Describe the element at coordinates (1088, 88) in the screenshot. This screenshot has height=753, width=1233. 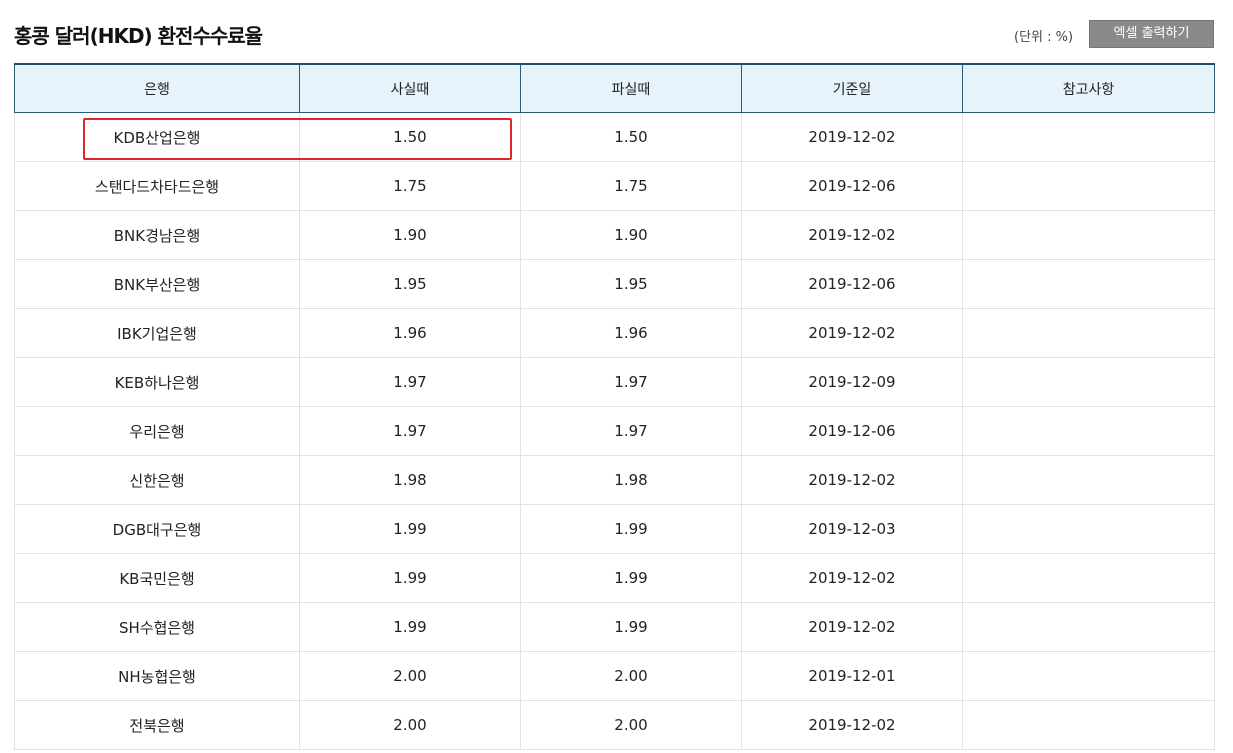
I see `column-header-note: 참고사항` at that location.